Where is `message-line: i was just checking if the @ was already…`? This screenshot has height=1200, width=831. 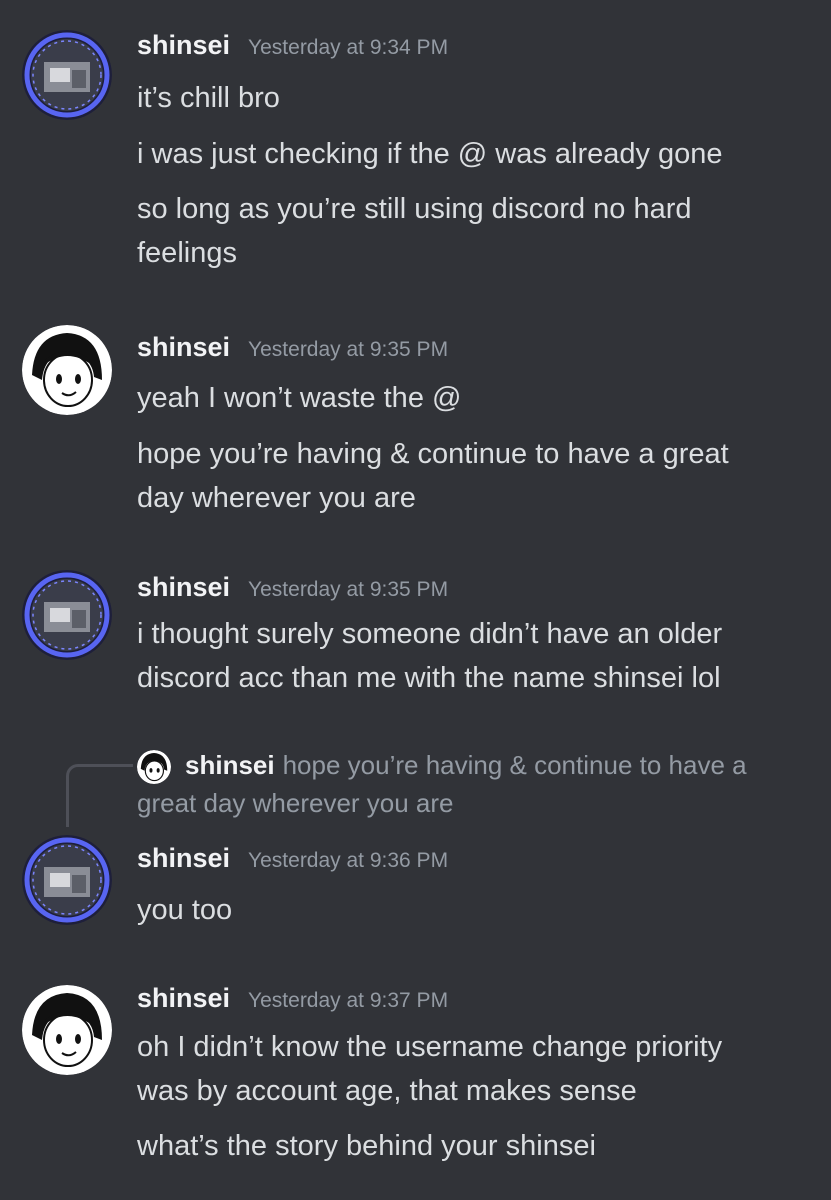
message-line: i was just checking if the @ was already… is located at coordinates (430, 154).